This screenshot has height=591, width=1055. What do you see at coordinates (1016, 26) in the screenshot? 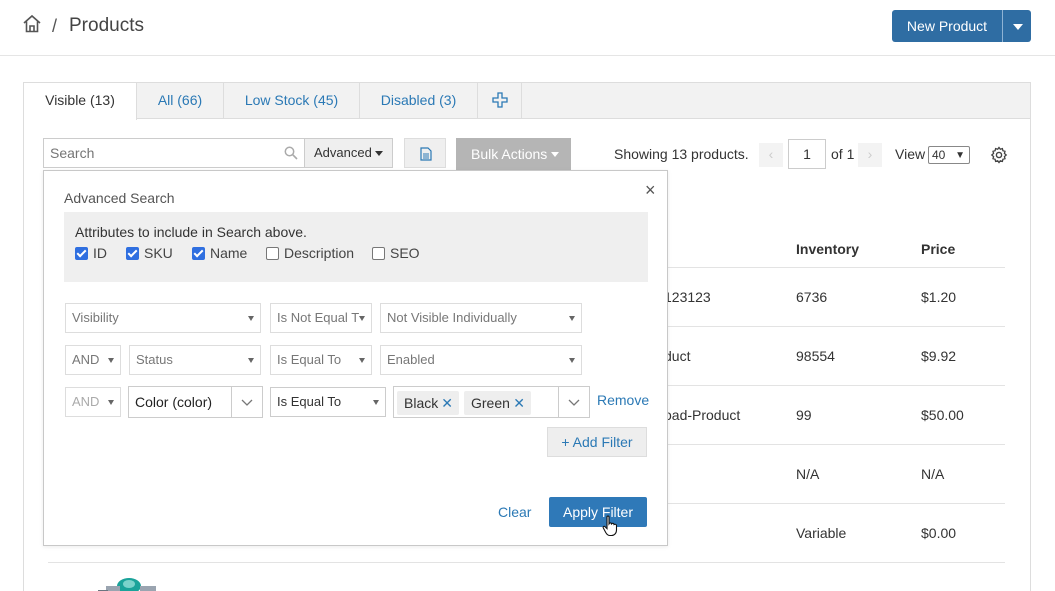
I see `new-product-dropdown-button` at bounding box center [1016, 26].